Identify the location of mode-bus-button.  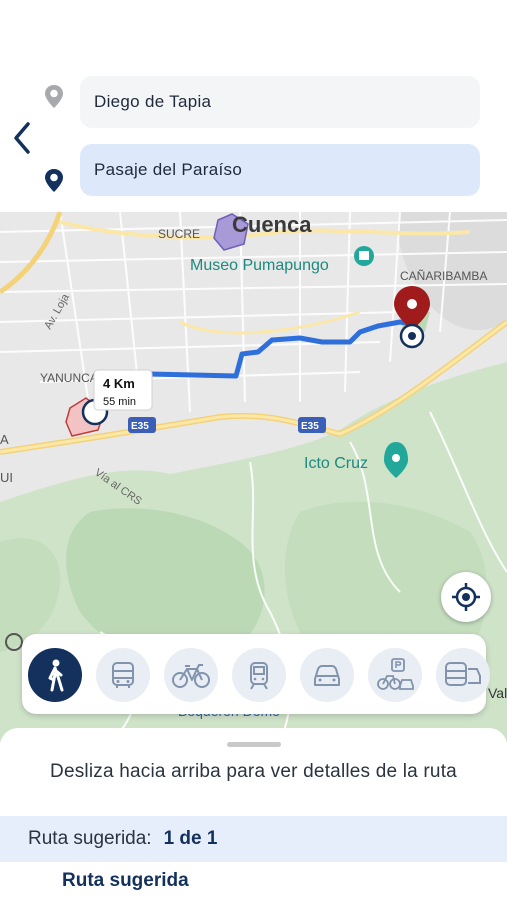
(123, 675).